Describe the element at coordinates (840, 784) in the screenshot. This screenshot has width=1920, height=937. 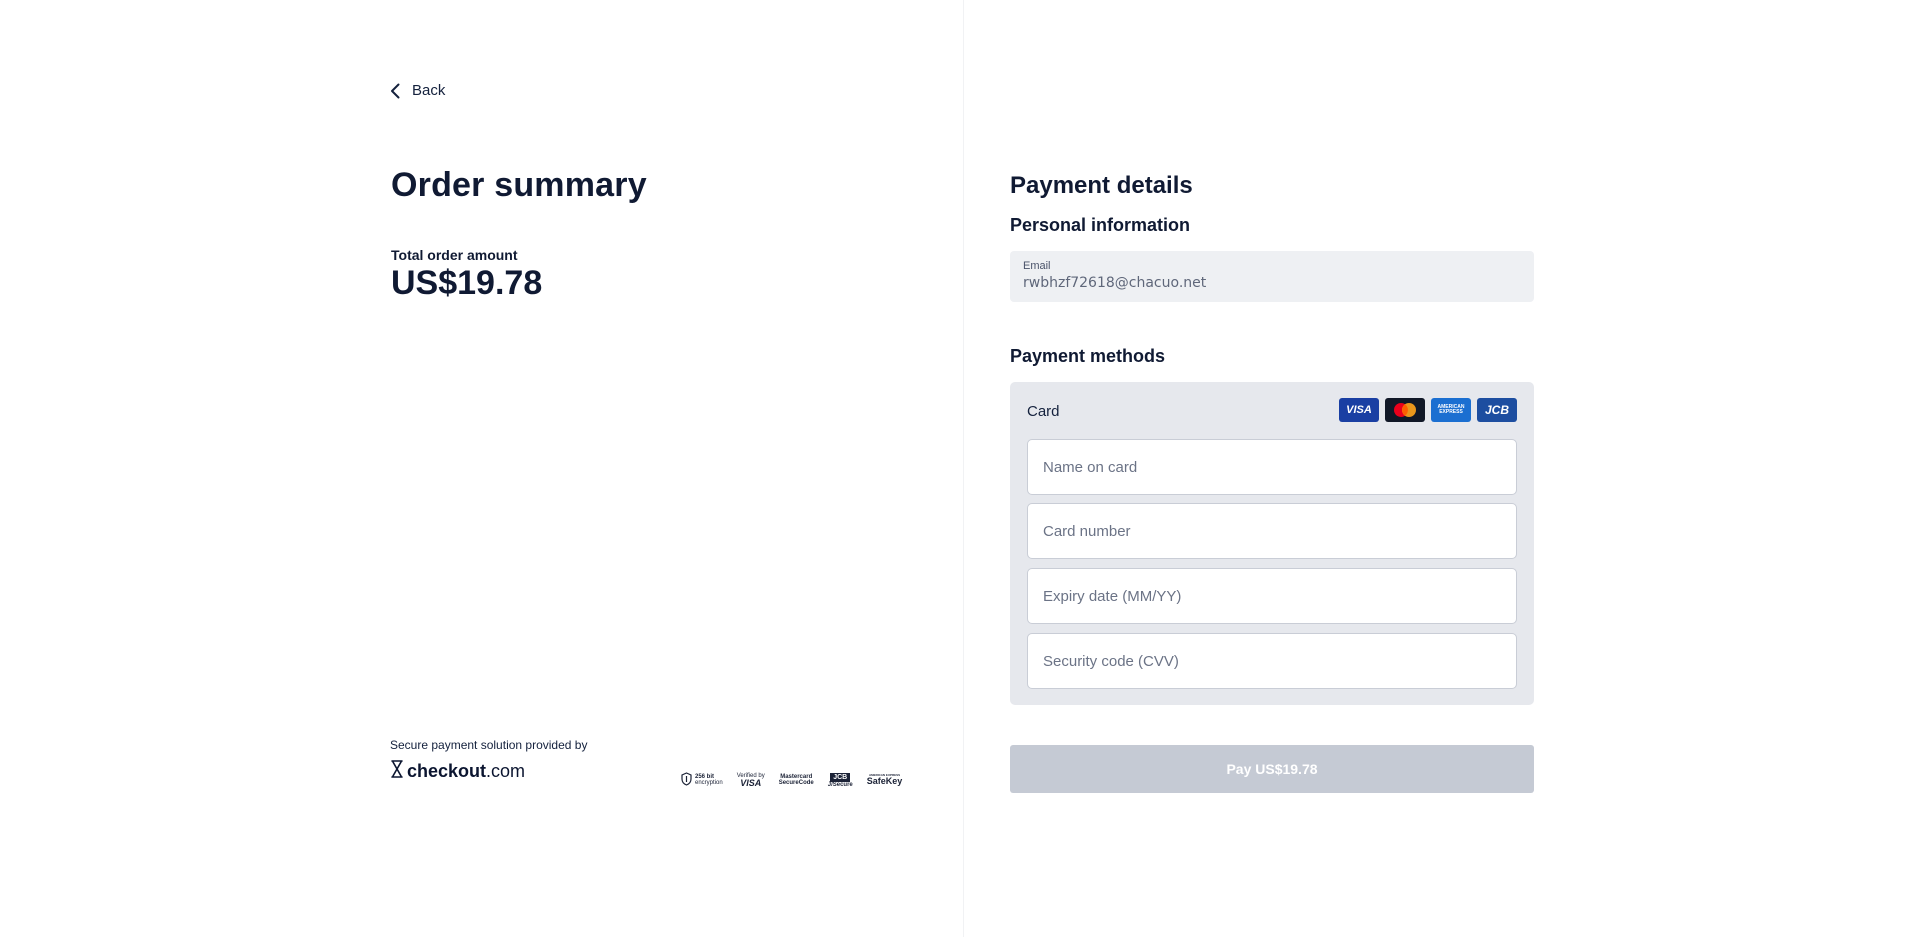
I see `jcb-badge-bottom: J/Secure` at that location.